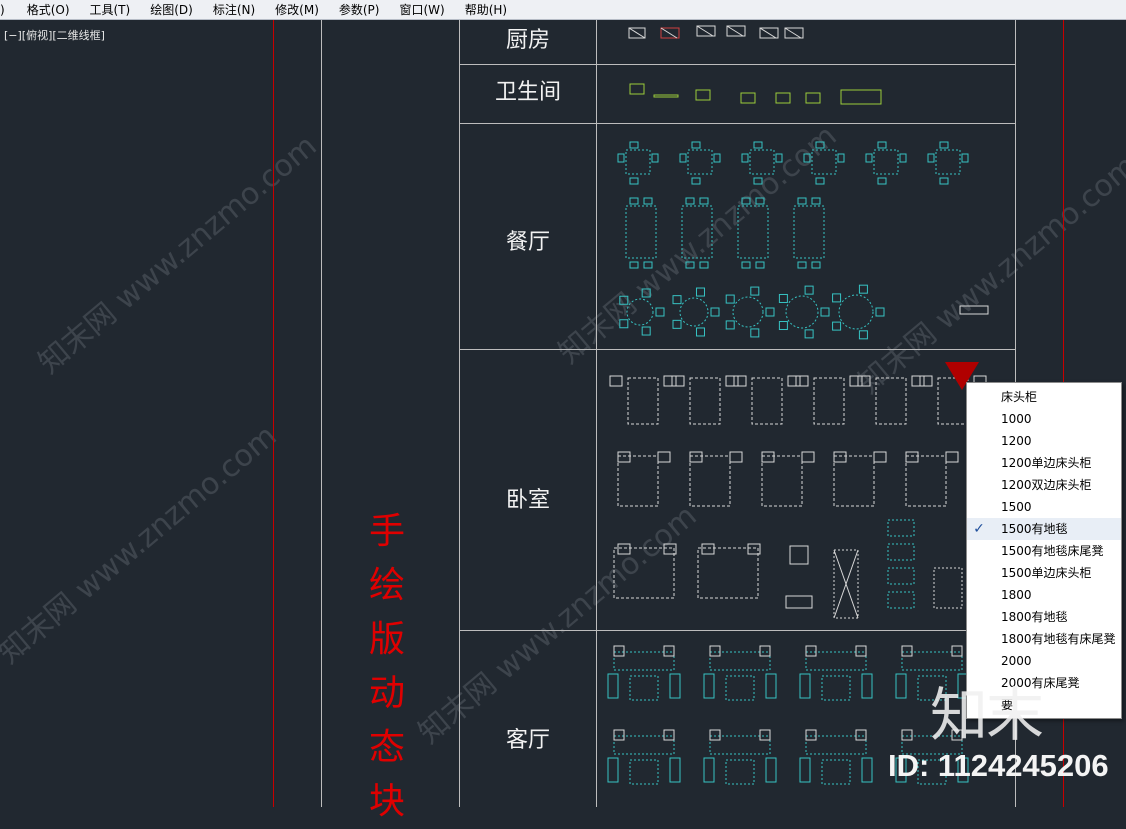 This screenshot has height=829, width=1126. Describe the element at coordinates (421, 9) in the screenshot. I see `menu-item: 窗口(W)` at that location.